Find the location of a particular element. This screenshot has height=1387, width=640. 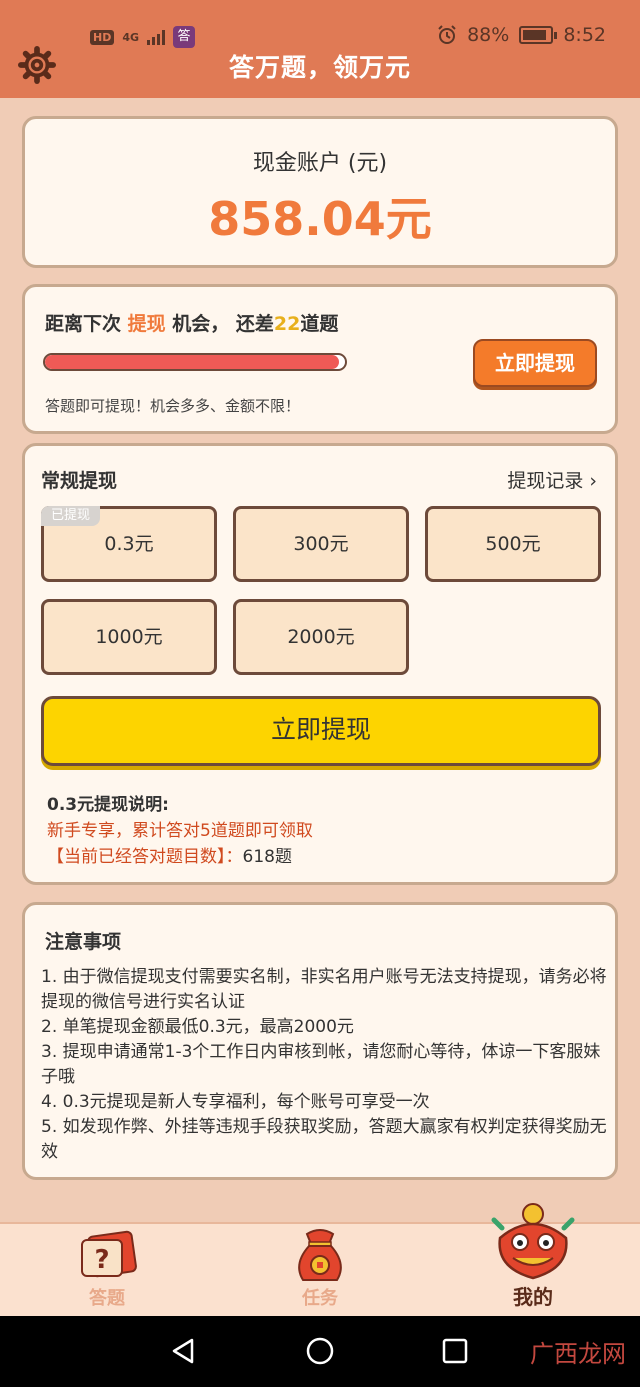

cash-amount: 858.04元 is located at coordinates (320, 219).